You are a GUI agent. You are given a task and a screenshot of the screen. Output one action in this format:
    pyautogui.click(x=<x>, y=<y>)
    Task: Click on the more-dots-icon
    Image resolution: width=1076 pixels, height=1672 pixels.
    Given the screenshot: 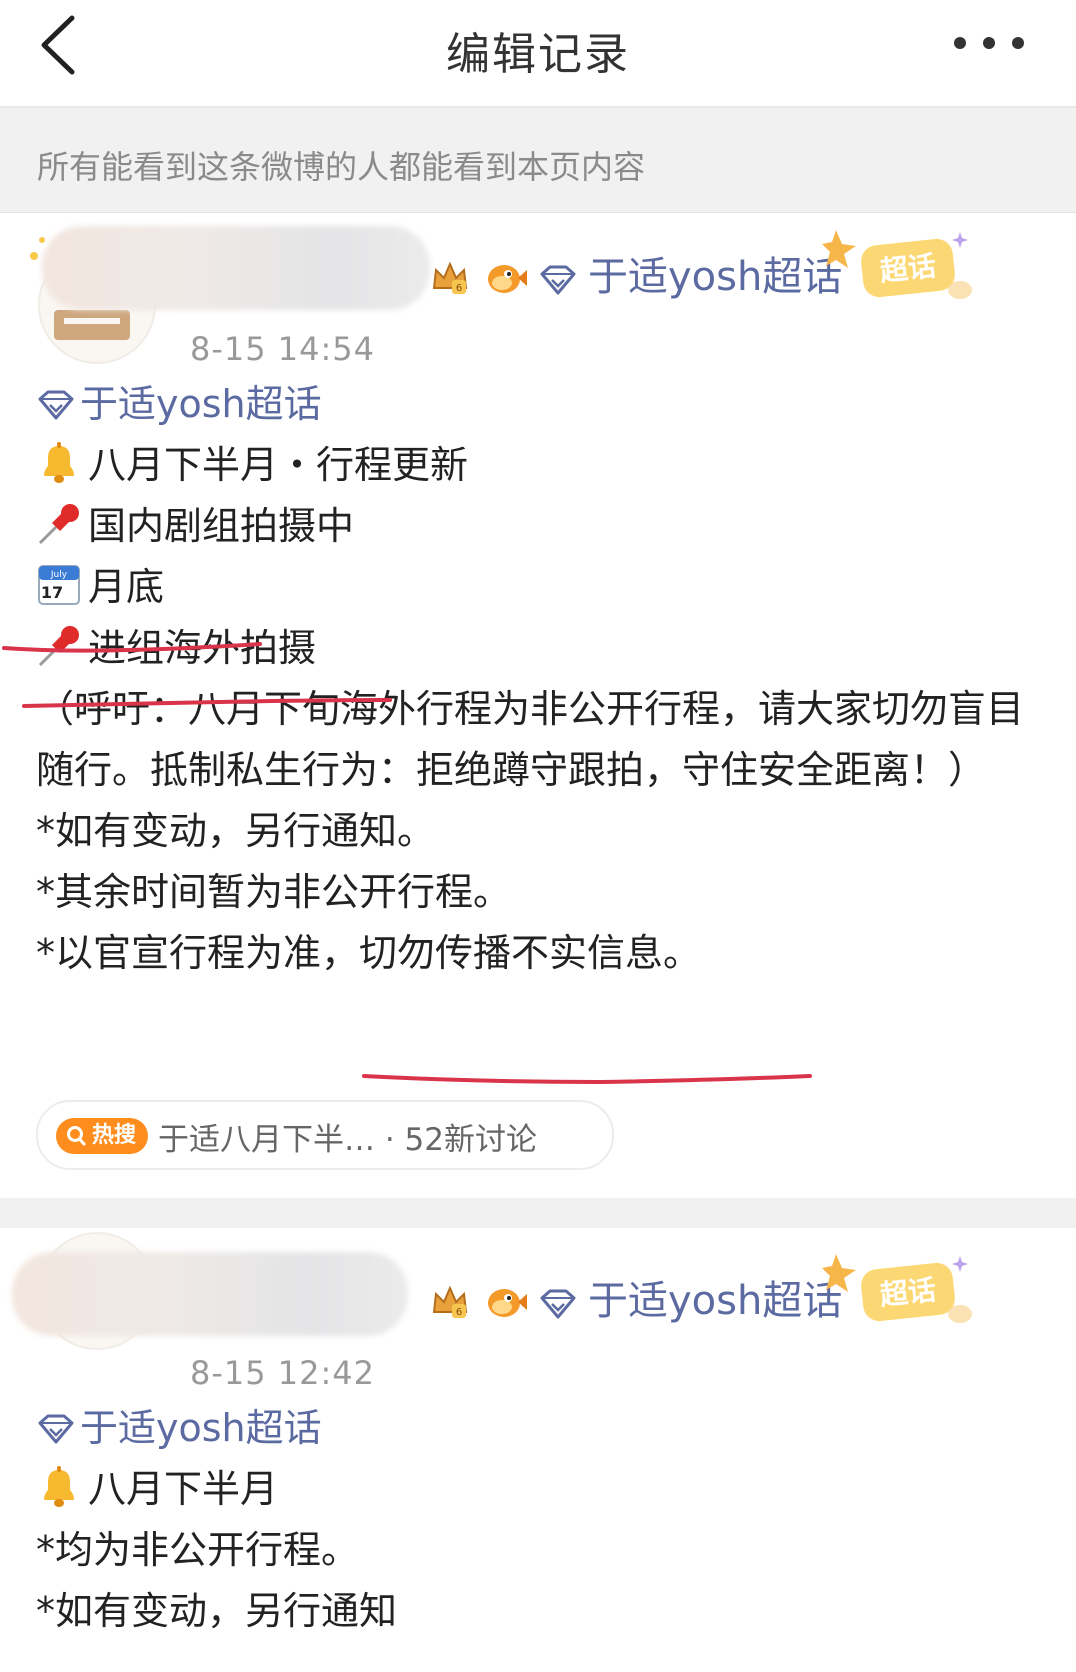 What is the action you would take?
    pyautogui.click(x=989, y=43)
    